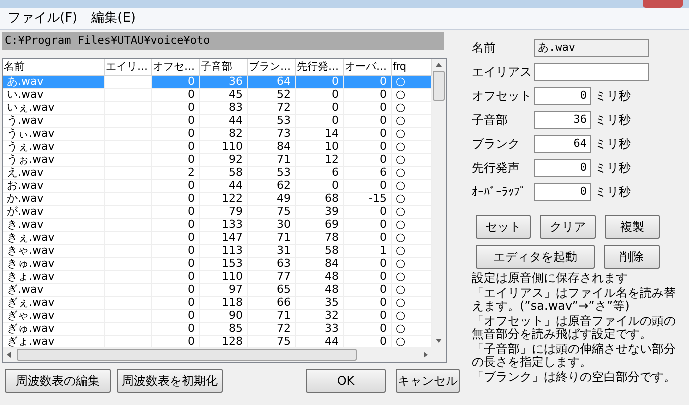 This screenshot has height=405, width=689. Describe the element at coordinates (217, 134) in the screenshot. I see `table-row: うぃ.wav 0 82 73 14 0 ○` at that location.